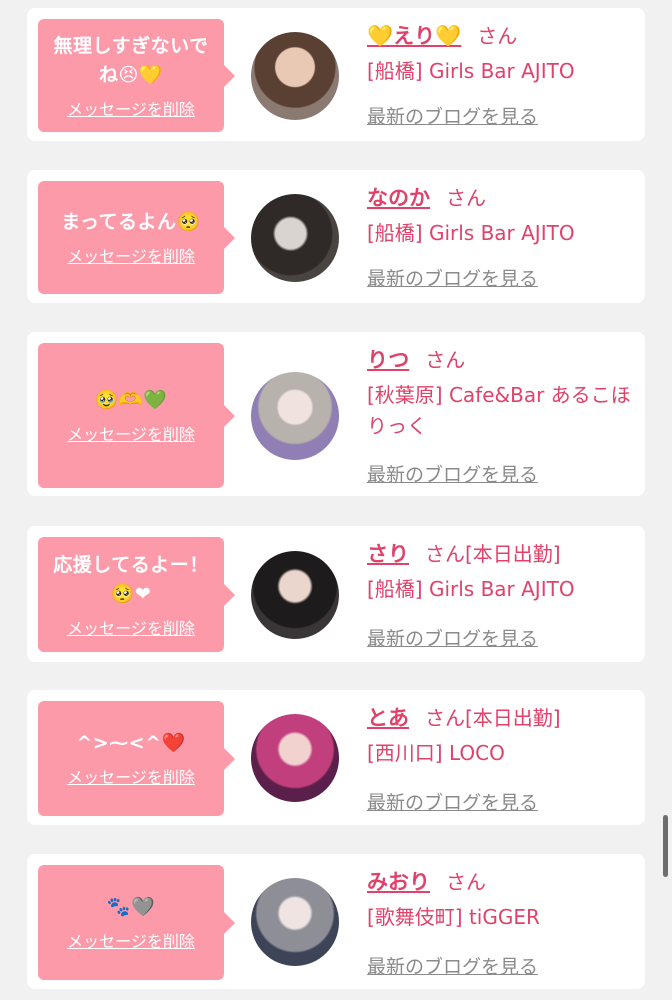 The width and height of the screenshot is (672, 1000). I want to click on message-text: 無理しすぎないでね😣💛, so click(131, 60).